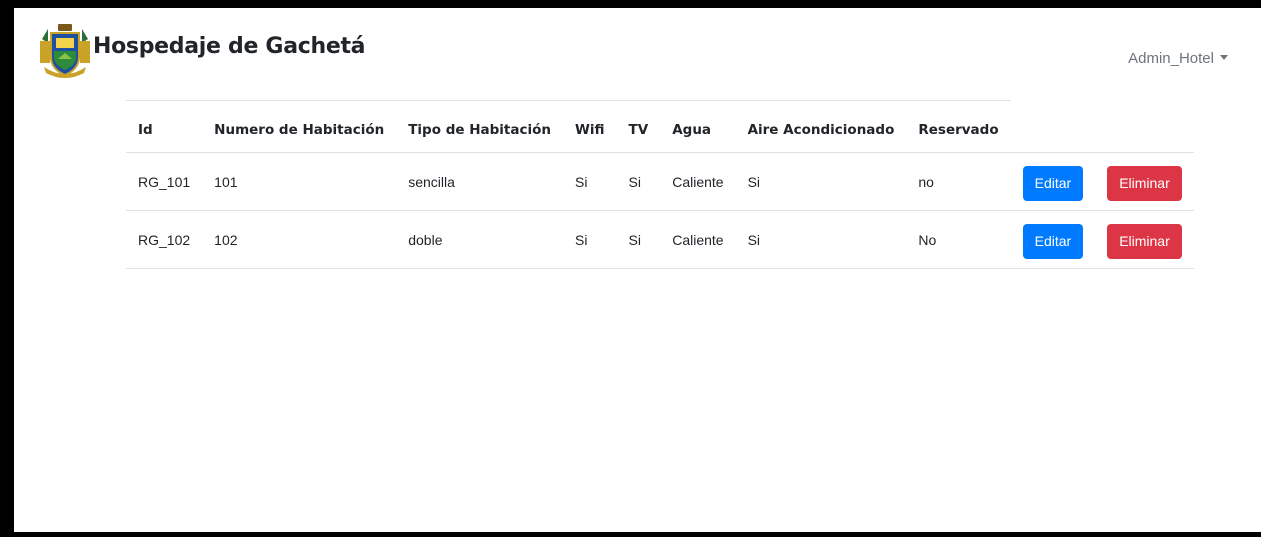 The width and height of the screenshot is (1261, 537). Describe the element at coordinates (1171, 58) in the screenshot. I see `user-name: Admin_Hotel` at that location.